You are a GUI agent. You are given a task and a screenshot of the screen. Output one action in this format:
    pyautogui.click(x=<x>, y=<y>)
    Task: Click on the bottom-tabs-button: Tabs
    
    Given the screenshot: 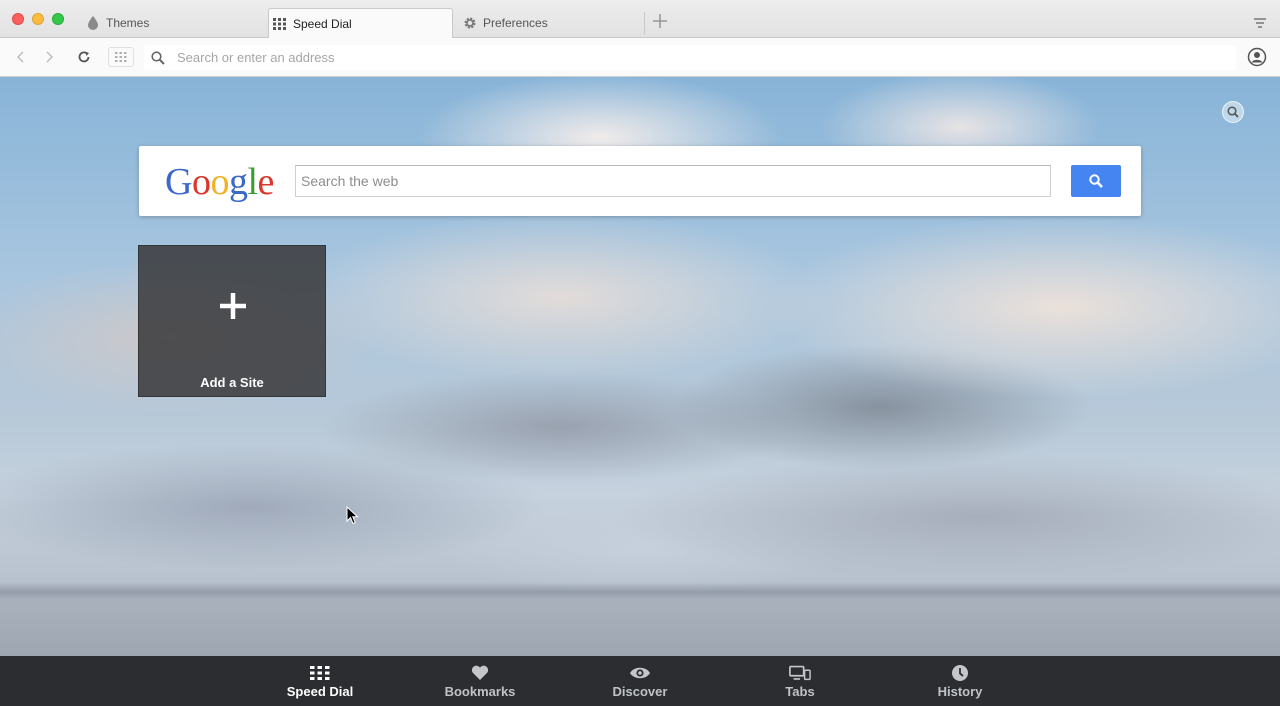 What is the action you would take?
    pyautogui.click(x=800, y=681)
    